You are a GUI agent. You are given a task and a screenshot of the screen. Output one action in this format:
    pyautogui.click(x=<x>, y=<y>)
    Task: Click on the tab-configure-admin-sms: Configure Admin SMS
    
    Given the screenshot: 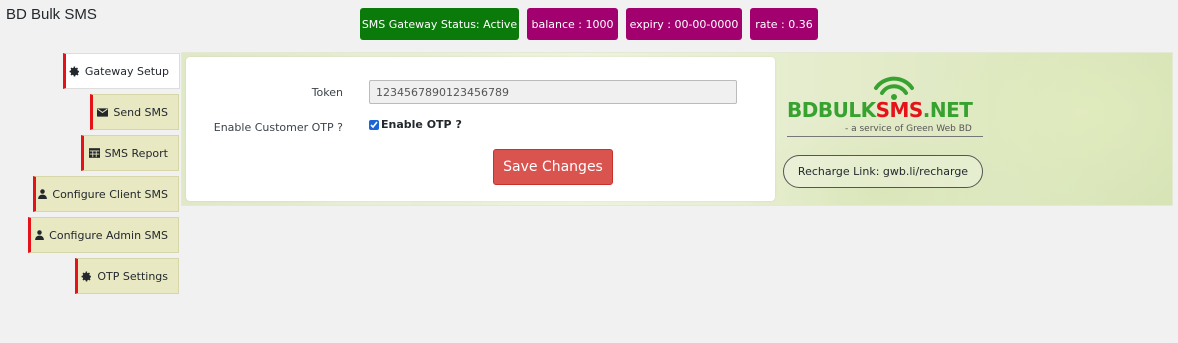 What is the action you would take?
    pyautogui.click(x=103, y=235)
    